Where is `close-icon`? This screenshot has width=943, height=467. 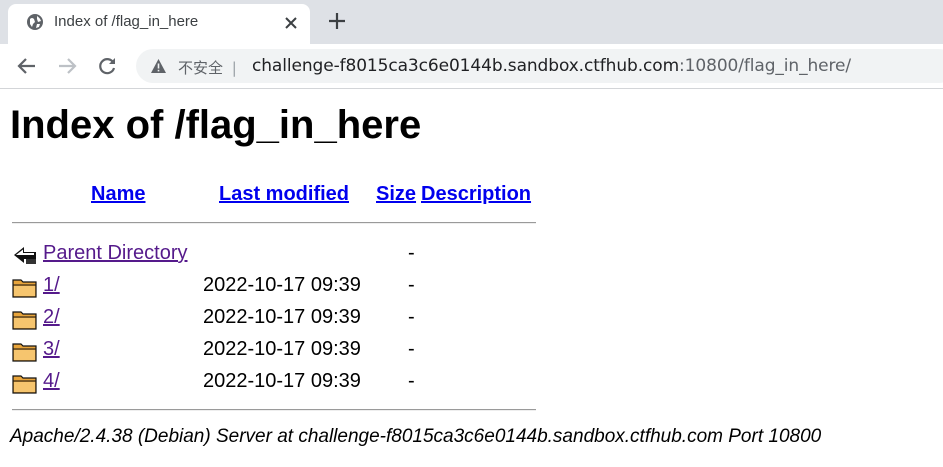 close-icon is located at coordinates (291, 23).